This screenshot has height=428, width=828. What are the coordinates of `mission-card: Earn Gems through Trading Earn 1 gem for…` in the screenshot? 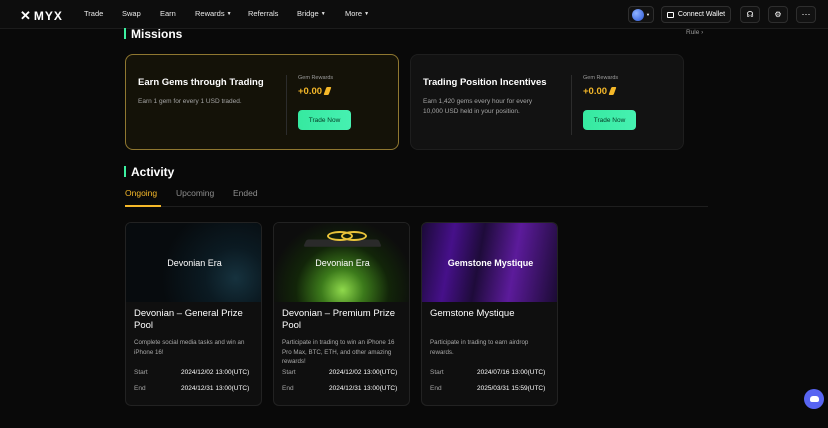 It's located at (262, 102).